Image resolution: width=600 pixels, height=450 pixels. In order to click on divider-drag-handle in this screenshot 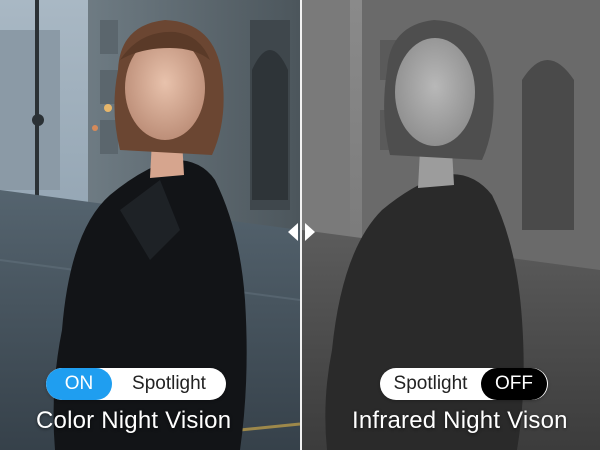, I will do `click(301, 232)`.